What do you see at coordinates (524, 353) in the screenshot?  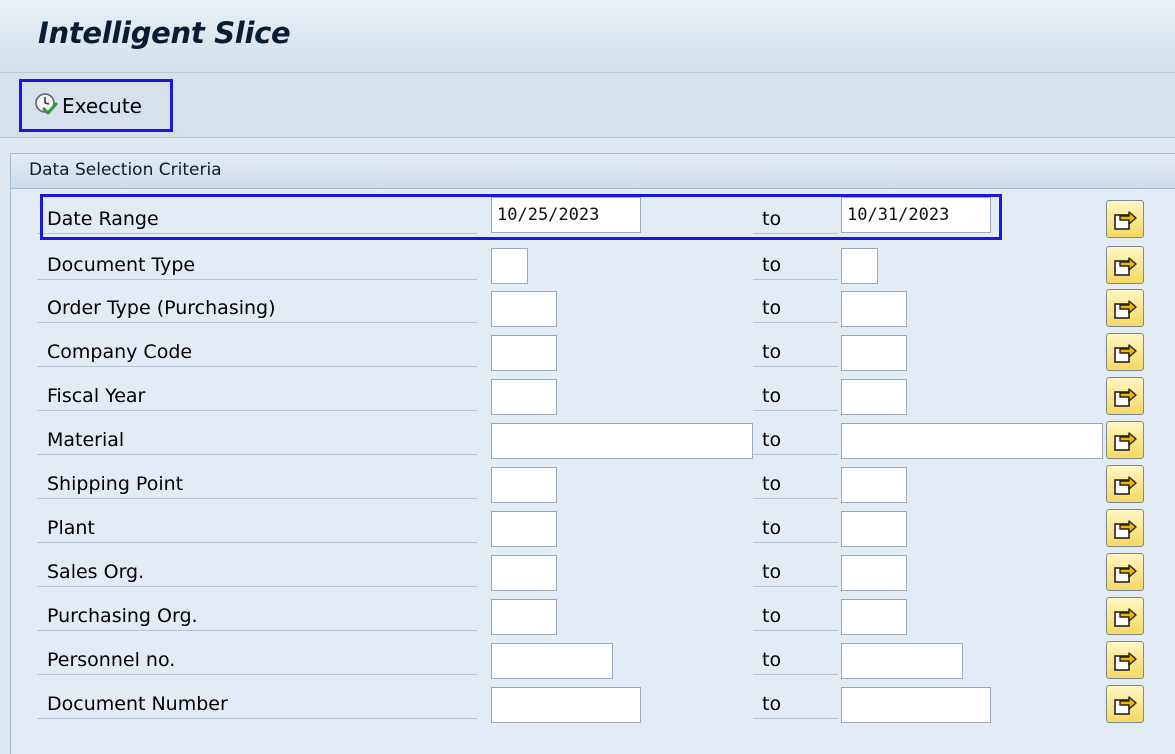 I see `company-code-from-input` at bounding box center [524, 353].